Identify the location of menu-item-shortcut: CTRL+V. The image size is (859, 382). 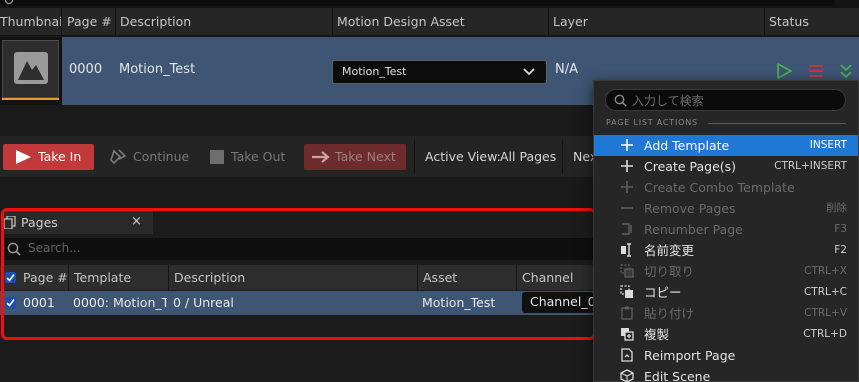
(825, 313).